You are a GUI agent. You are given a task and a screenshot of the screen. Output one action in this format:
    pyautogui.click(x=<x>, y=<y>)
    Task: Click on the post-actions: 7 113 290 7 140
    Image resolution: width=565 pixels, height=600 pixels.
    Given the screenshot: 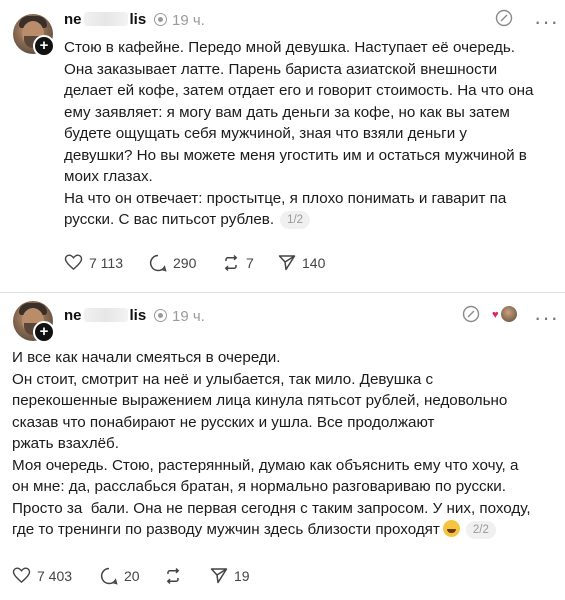 What is the action you would take?
    pyautogui.click(x=274, y=264)
    